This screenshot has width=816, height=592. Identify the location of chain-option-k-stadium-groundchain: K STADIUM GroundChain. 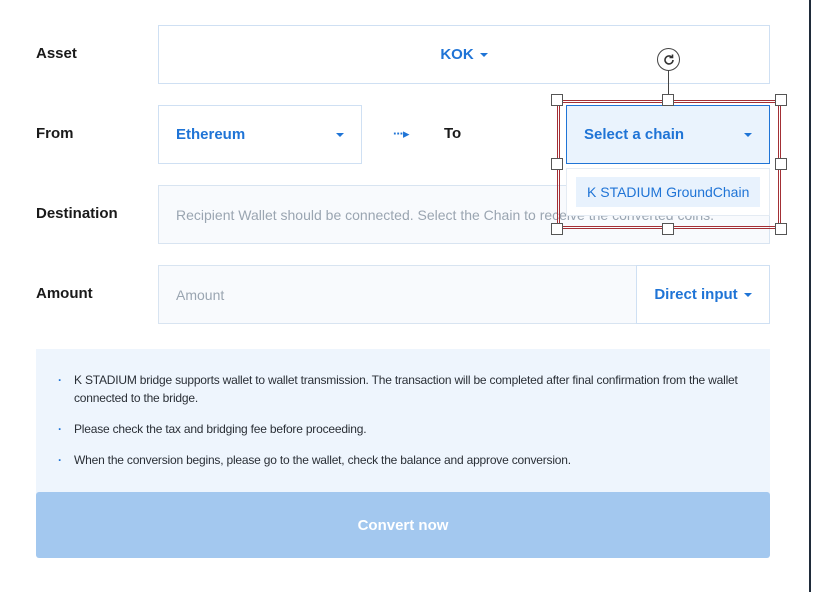
(668, 192).